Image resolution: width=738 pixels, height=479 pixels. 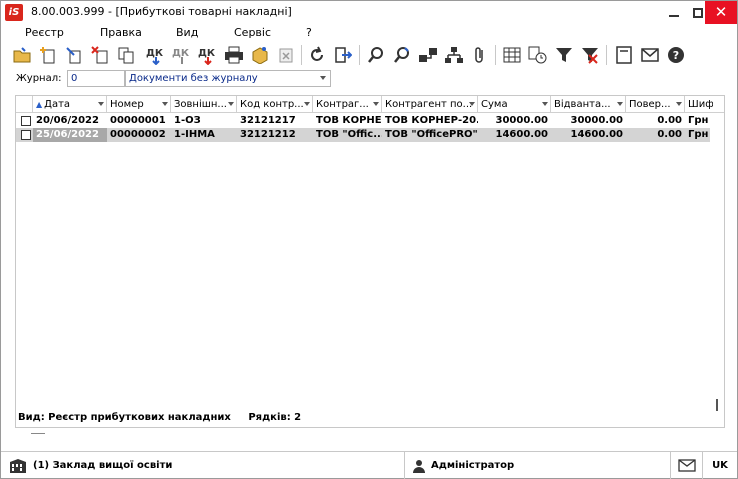 What do you see at coordinates (38, 433) in the screenshot?
I see `splitter-handle` at bounding box center [38, 433].